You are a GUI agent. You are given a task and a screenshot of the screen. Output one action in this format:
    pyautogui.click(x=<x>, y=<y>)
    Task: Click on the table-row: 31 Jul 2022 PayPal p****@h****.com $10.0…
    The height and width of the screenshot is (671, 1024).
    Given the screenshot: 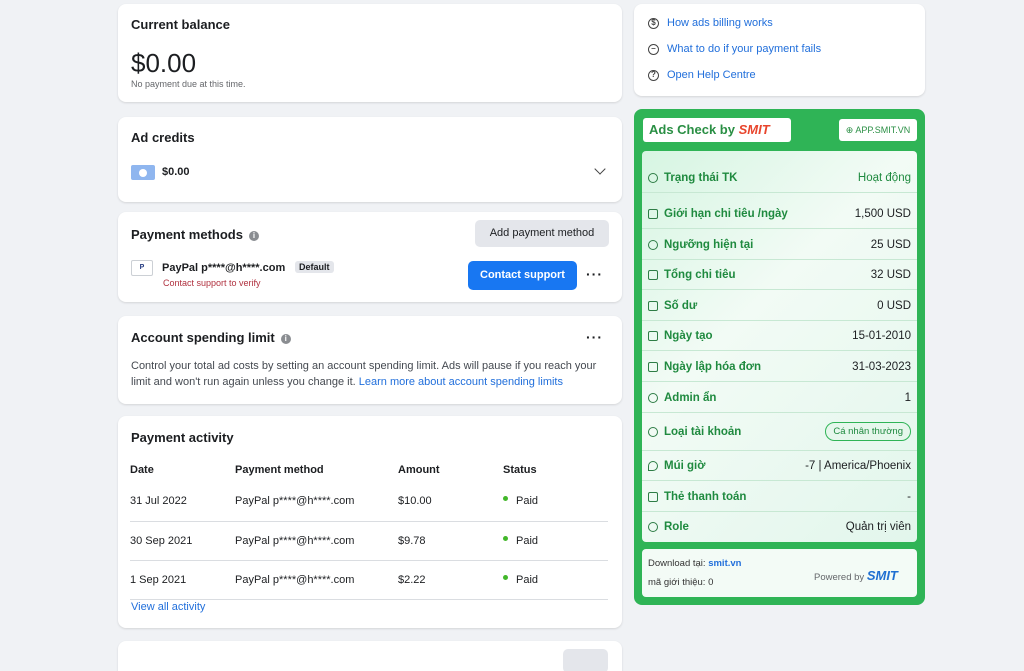 What is the action you would take?
    pyautogui.click(x=369, y=502)
    